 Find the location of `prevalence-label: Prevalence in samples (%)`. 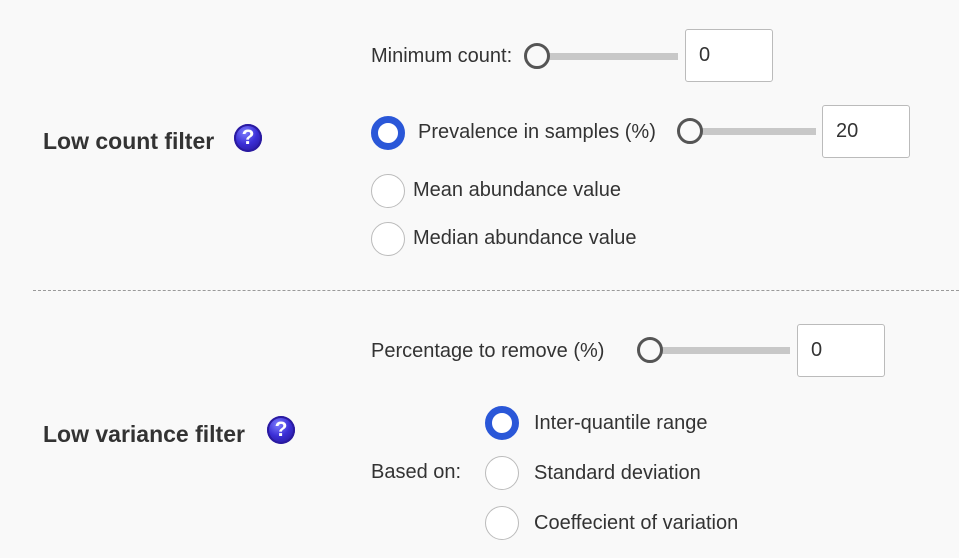

prevalence-label: Prevalence in samples (%) is located at coordinates (537, 132).